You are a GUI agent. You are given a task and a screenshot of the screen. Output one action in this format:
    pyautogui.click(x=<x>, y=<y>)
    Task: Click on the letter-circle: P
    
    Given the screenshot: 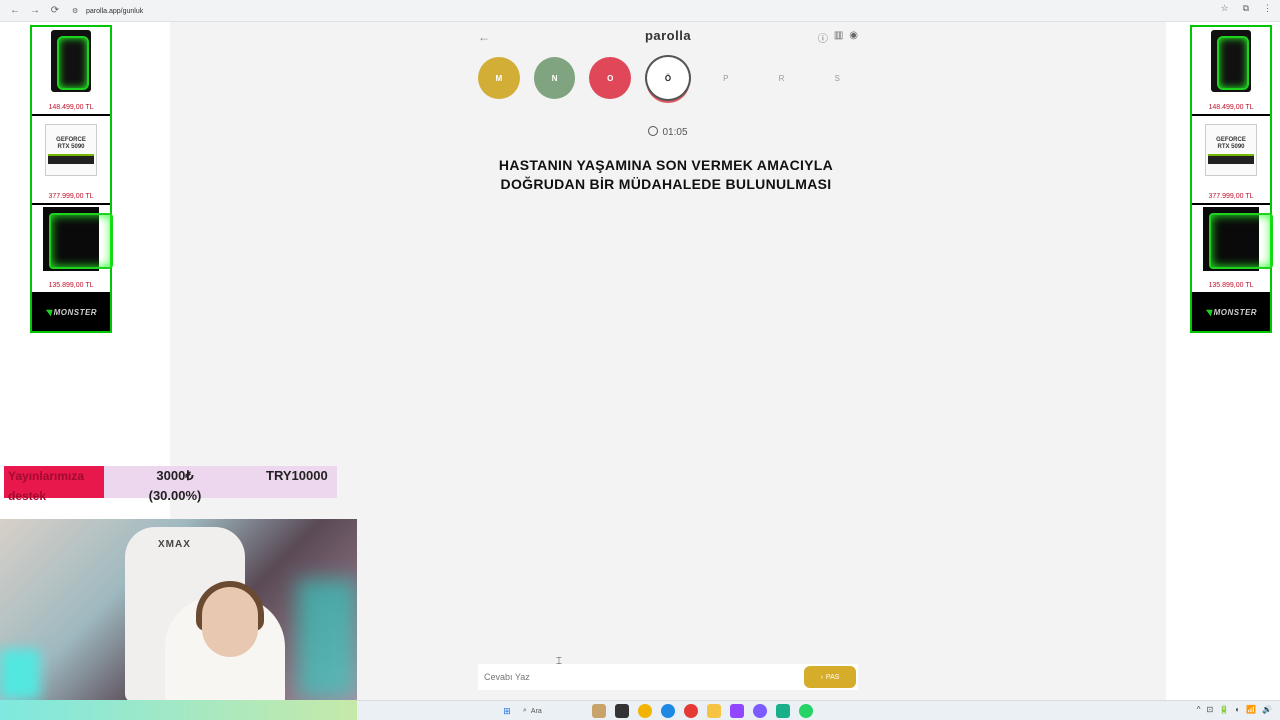 What is the action you would take?
    pyautogui.click(x=725, y=78)
    